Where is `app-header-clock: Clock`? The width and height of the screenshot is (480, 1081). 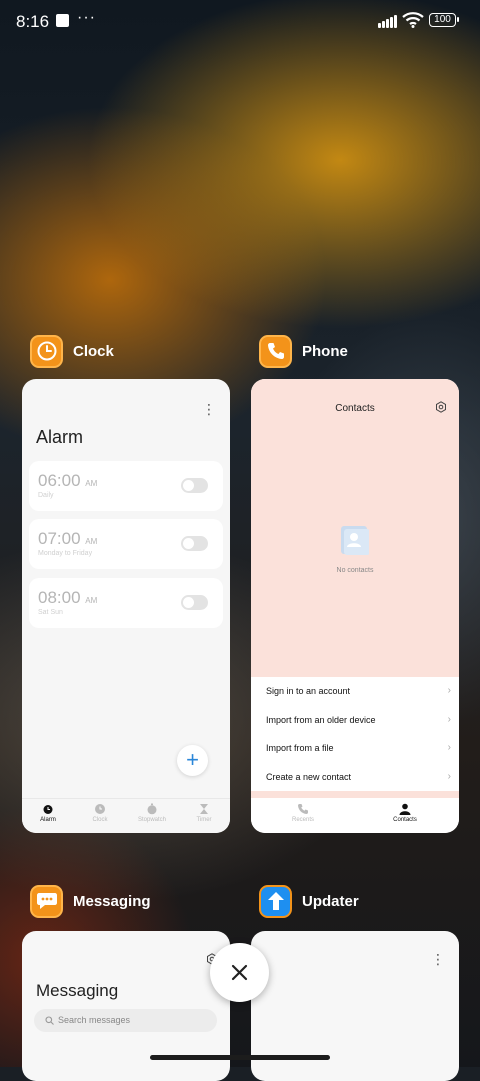
app-header-clock: Clock is located at coordinates (72, 351).